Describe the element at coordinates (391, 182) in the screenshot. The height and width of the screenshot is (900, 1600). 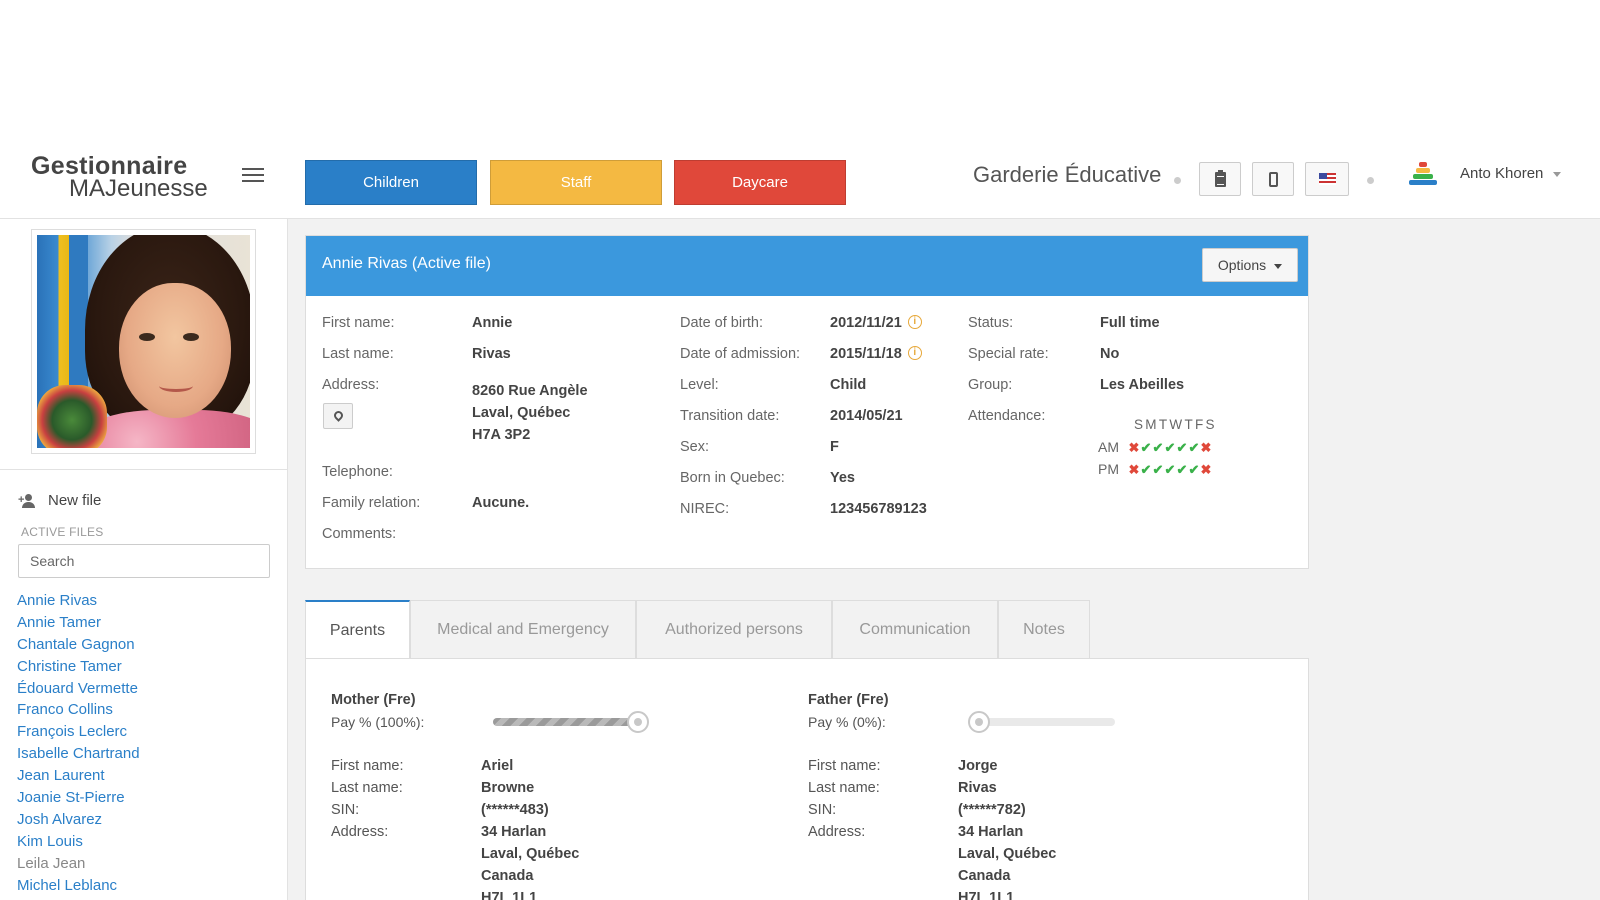
I see `nav-children-button: Children` at that location.